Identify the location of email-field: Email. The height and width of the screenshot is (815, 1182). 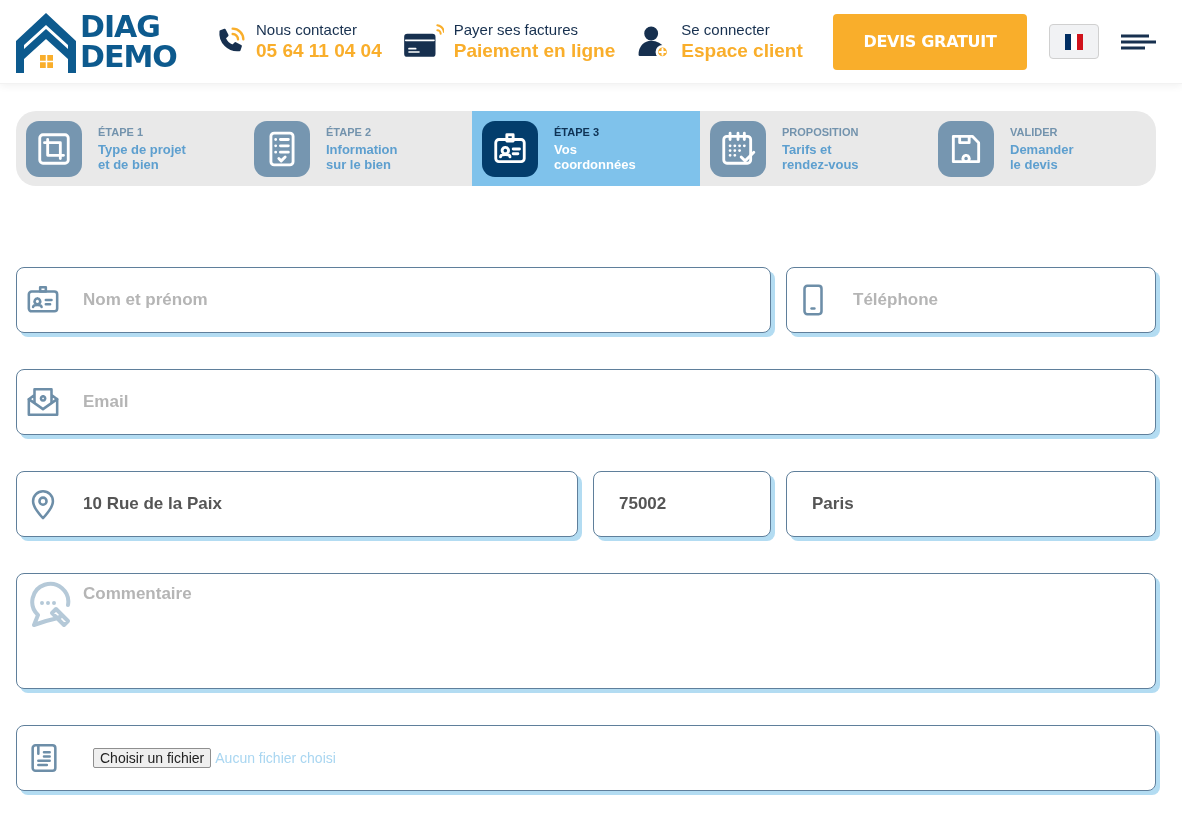
(586, 402).